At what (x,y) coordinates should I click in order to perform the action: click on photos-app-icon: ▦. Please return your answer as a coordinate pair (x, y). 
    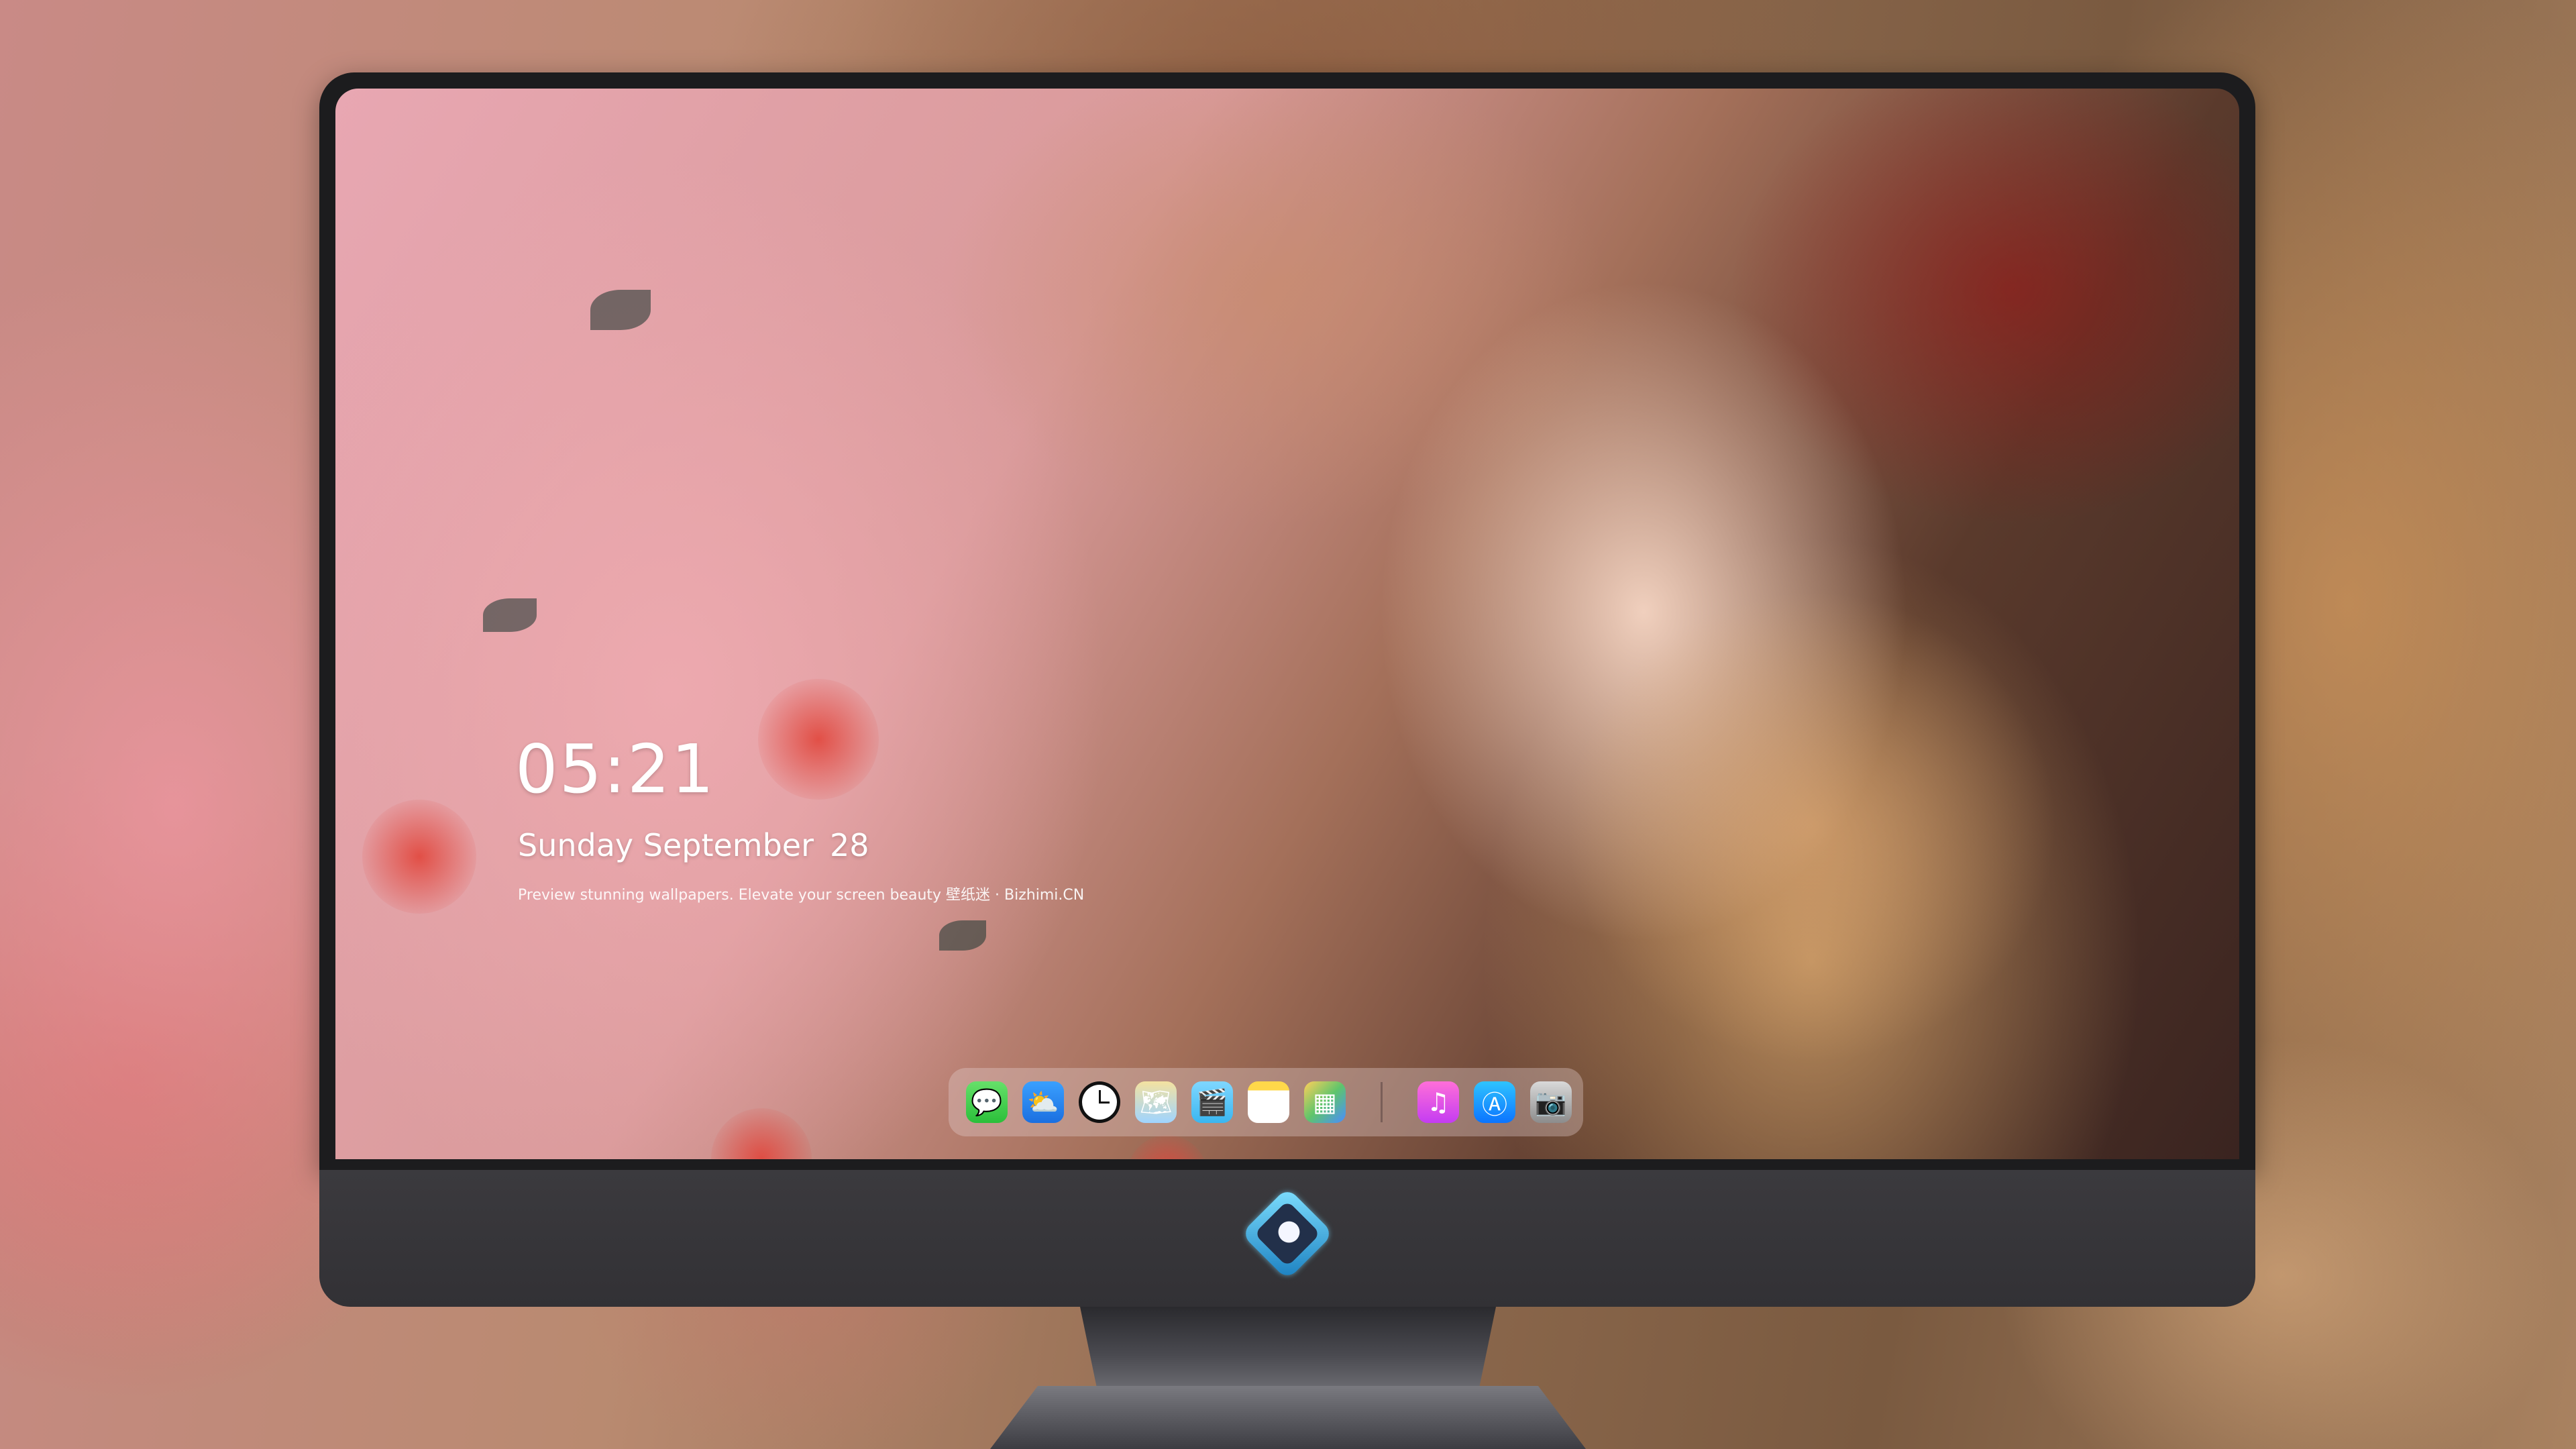
    Looking at the image, I should click on (1325, 1102).